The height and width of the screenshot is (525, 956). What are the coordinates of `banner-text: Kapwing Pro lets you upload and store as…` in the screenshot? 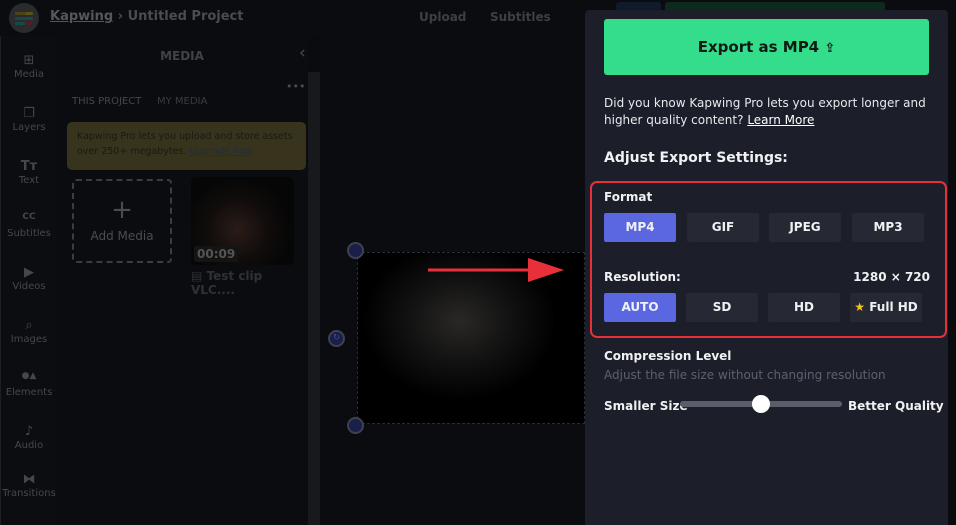 It's located at (185, 144).